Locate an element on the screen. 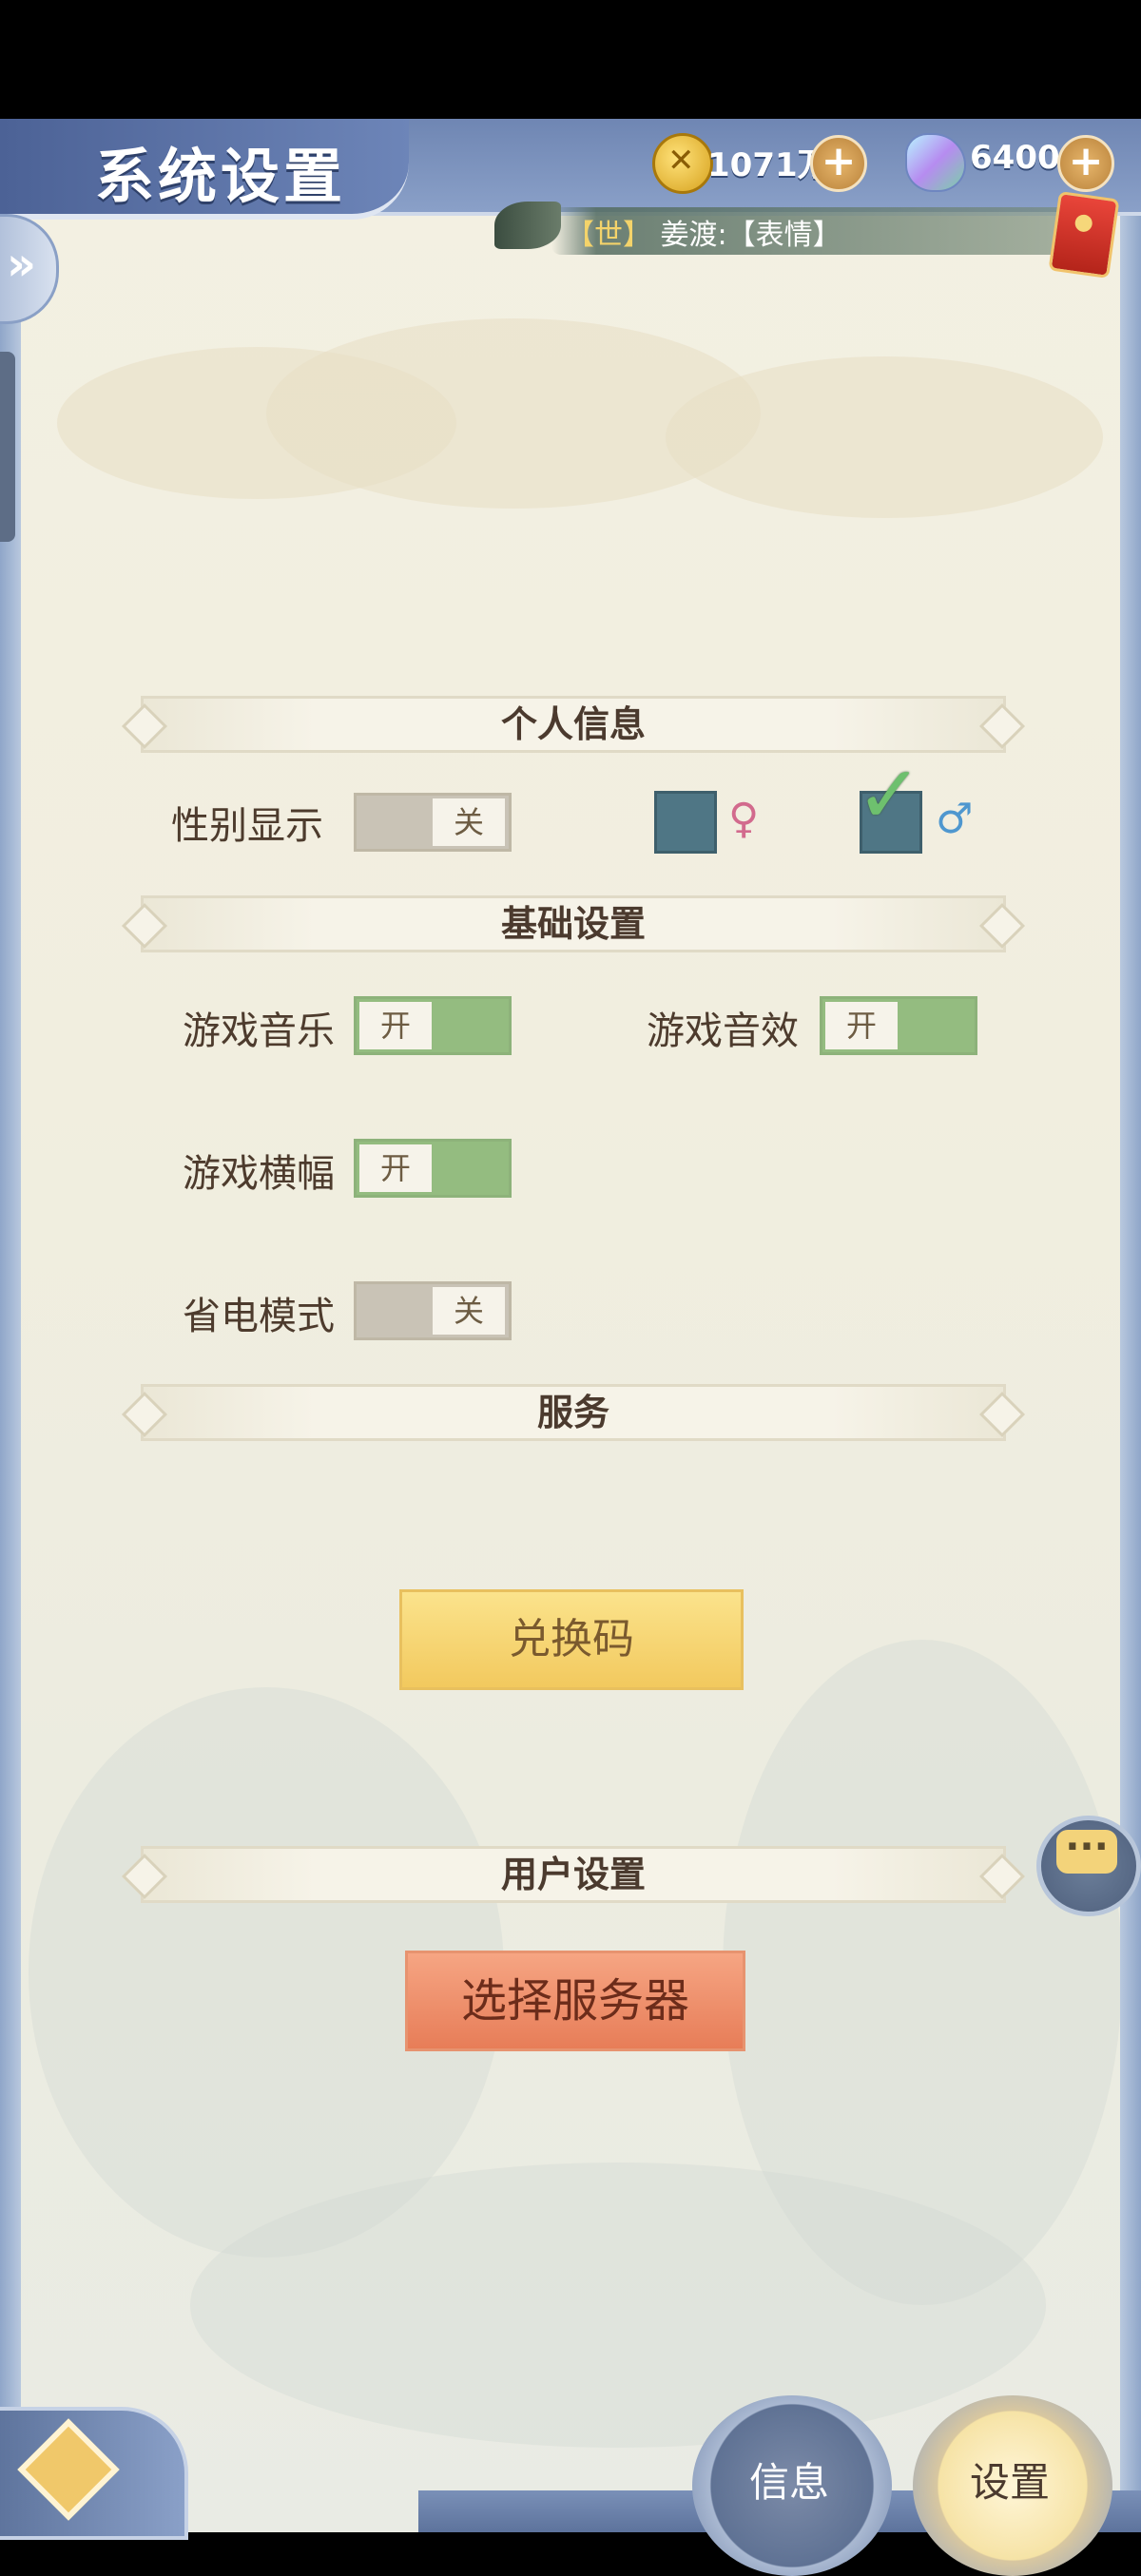  redeem-code-button: 兑换码 is located at coordinates (571, 1639).